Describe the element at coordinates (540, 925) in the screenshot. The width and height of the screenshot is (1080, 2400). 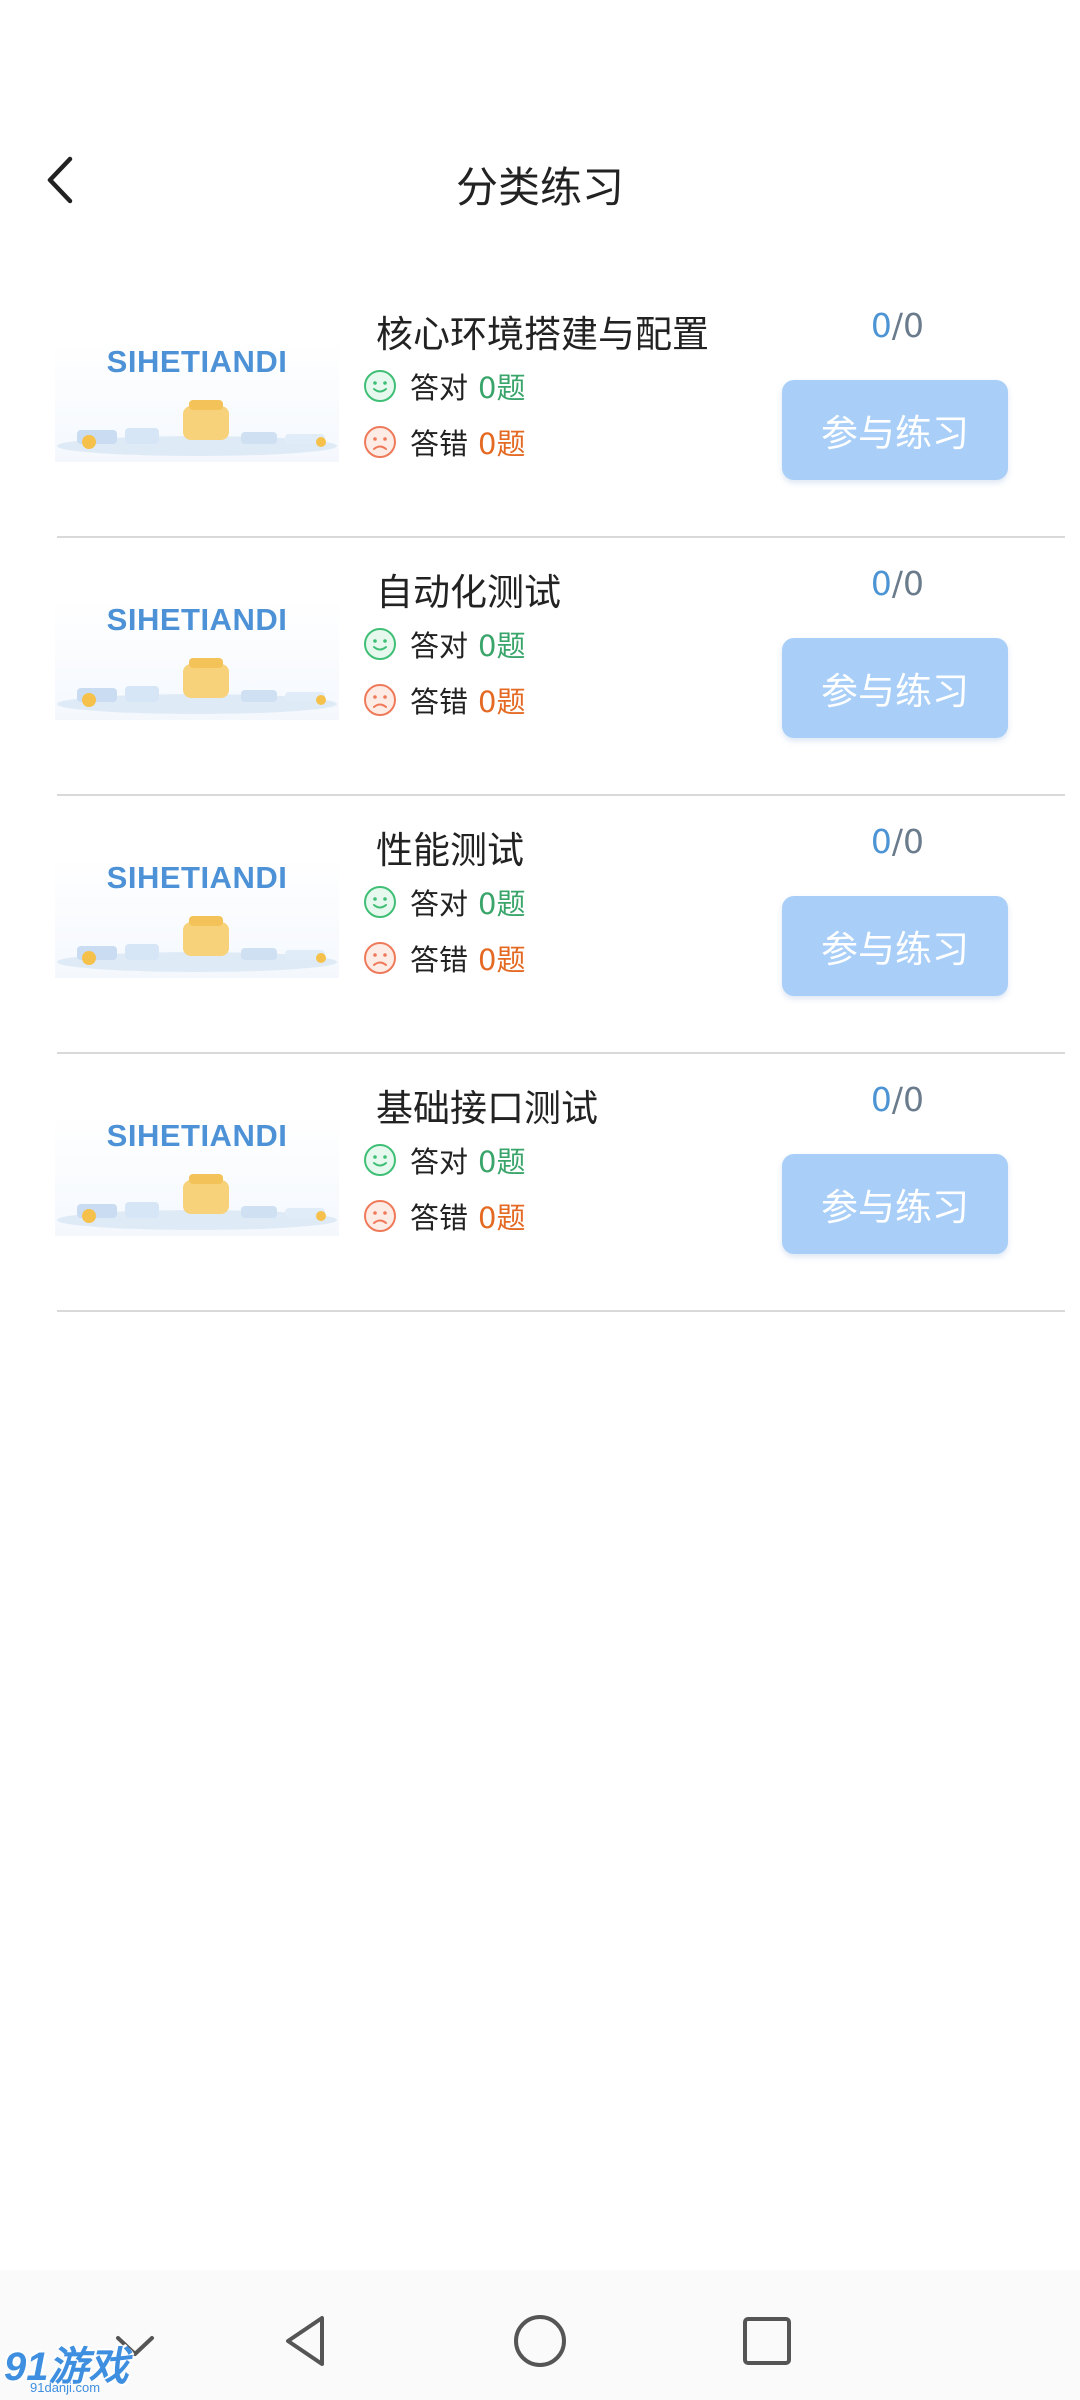
I see `category-row: SIHETIANDI 性能测试 答对 0题 答错 0题 0/0 参与练习` at that location.